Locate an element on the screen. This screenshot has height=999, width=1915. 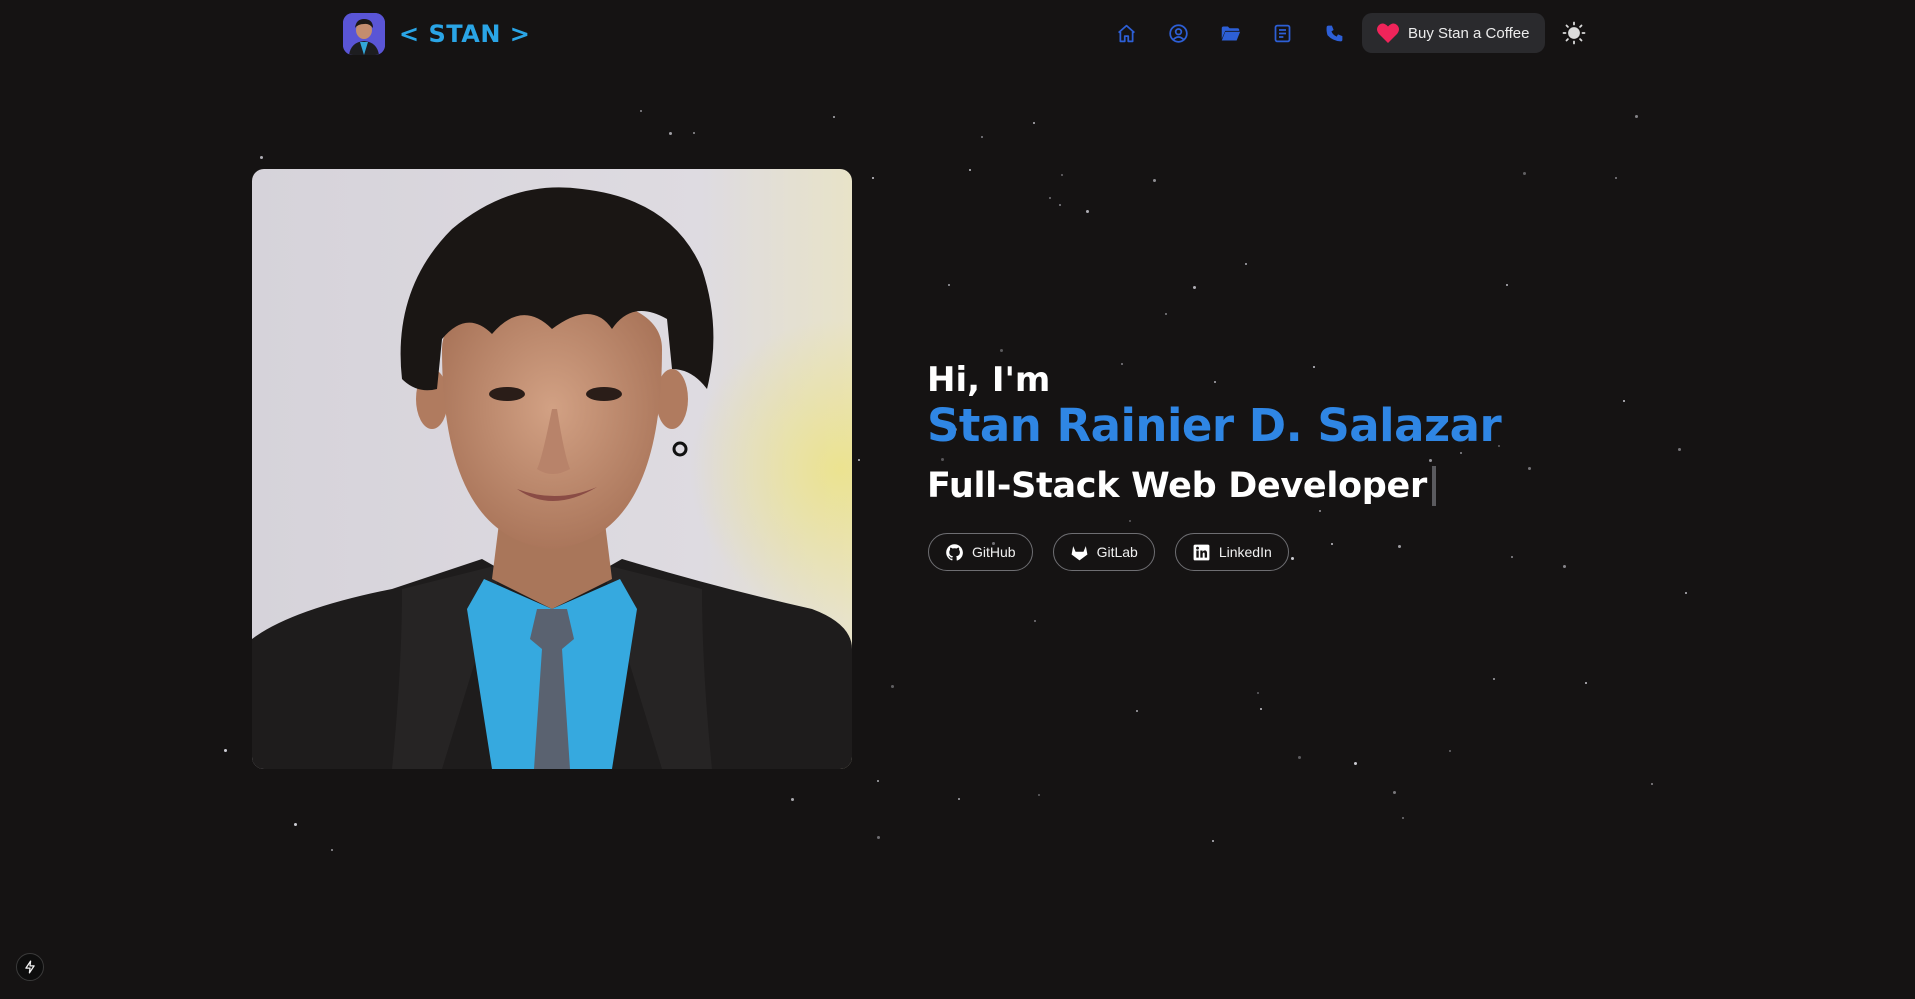
lightning-bolt-icon is located at coordinates (30, 967).